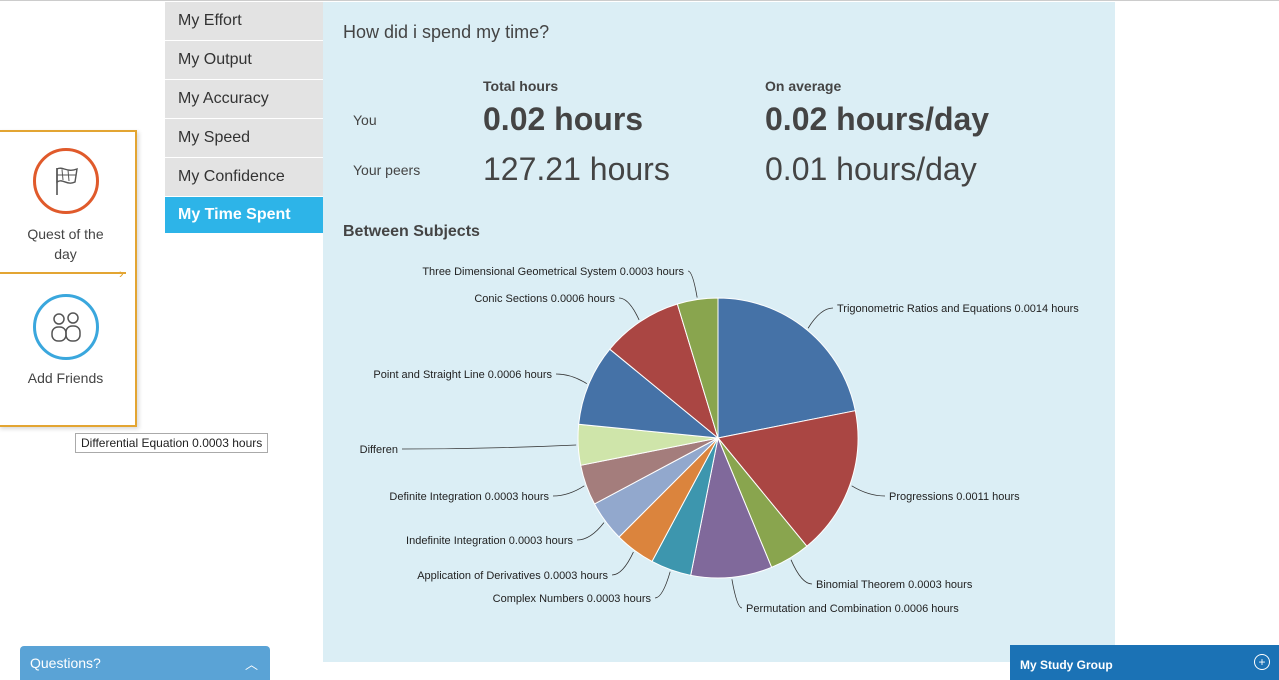  What do you see at coordinates (244, 21) in the screenshot?
I see `menu-item-my-effort: My Effort` at bounding box center [244, 21].